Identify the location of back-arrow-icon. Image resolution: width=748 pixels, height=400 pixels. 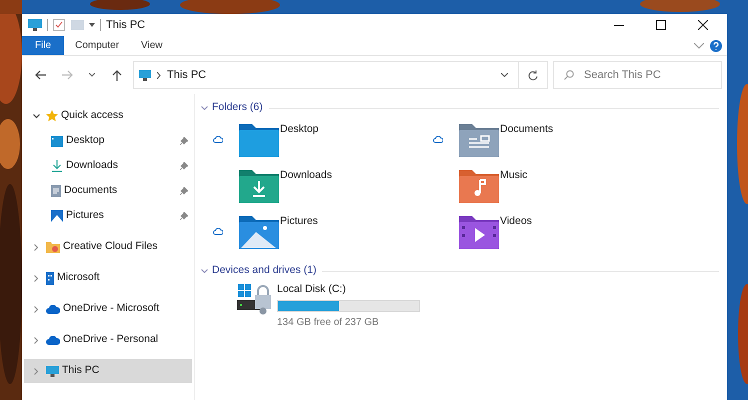
(40, 75).